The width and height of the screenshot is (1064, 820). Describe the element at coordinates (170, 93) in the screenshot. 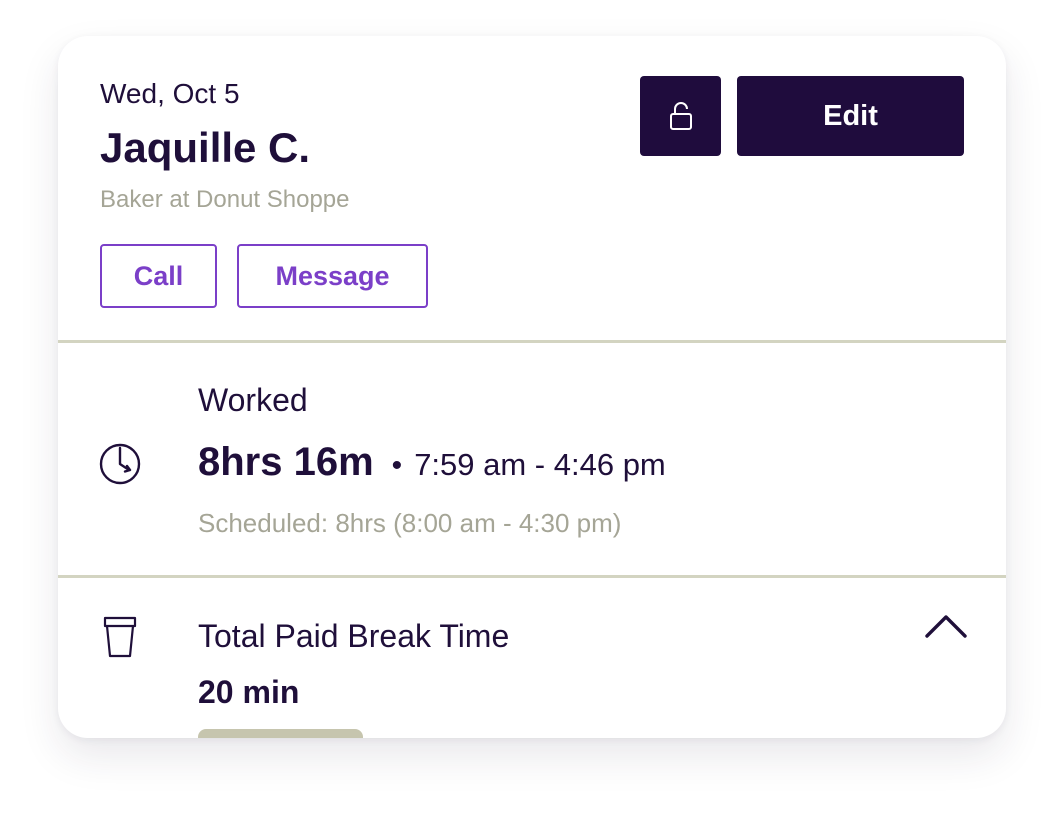

I see `shift-date: Wed, Oct 5` at that location.